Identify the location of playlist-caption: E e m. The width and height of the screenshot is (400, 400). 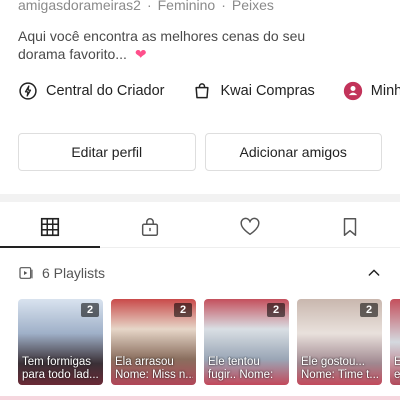
(397, 368).